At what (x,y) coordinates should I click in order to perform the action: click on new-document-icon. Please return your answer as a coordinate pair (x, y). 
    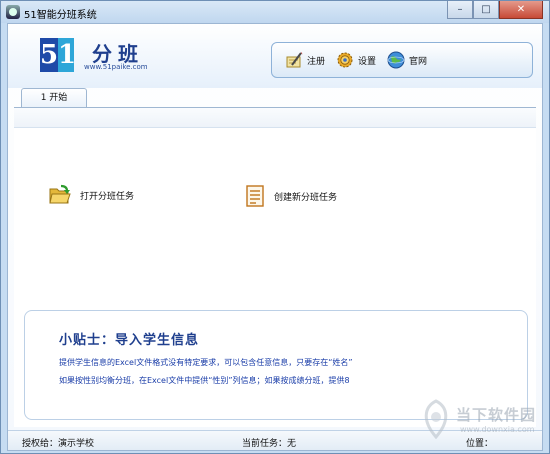
    Looking at the image, I should click on (255, 196).